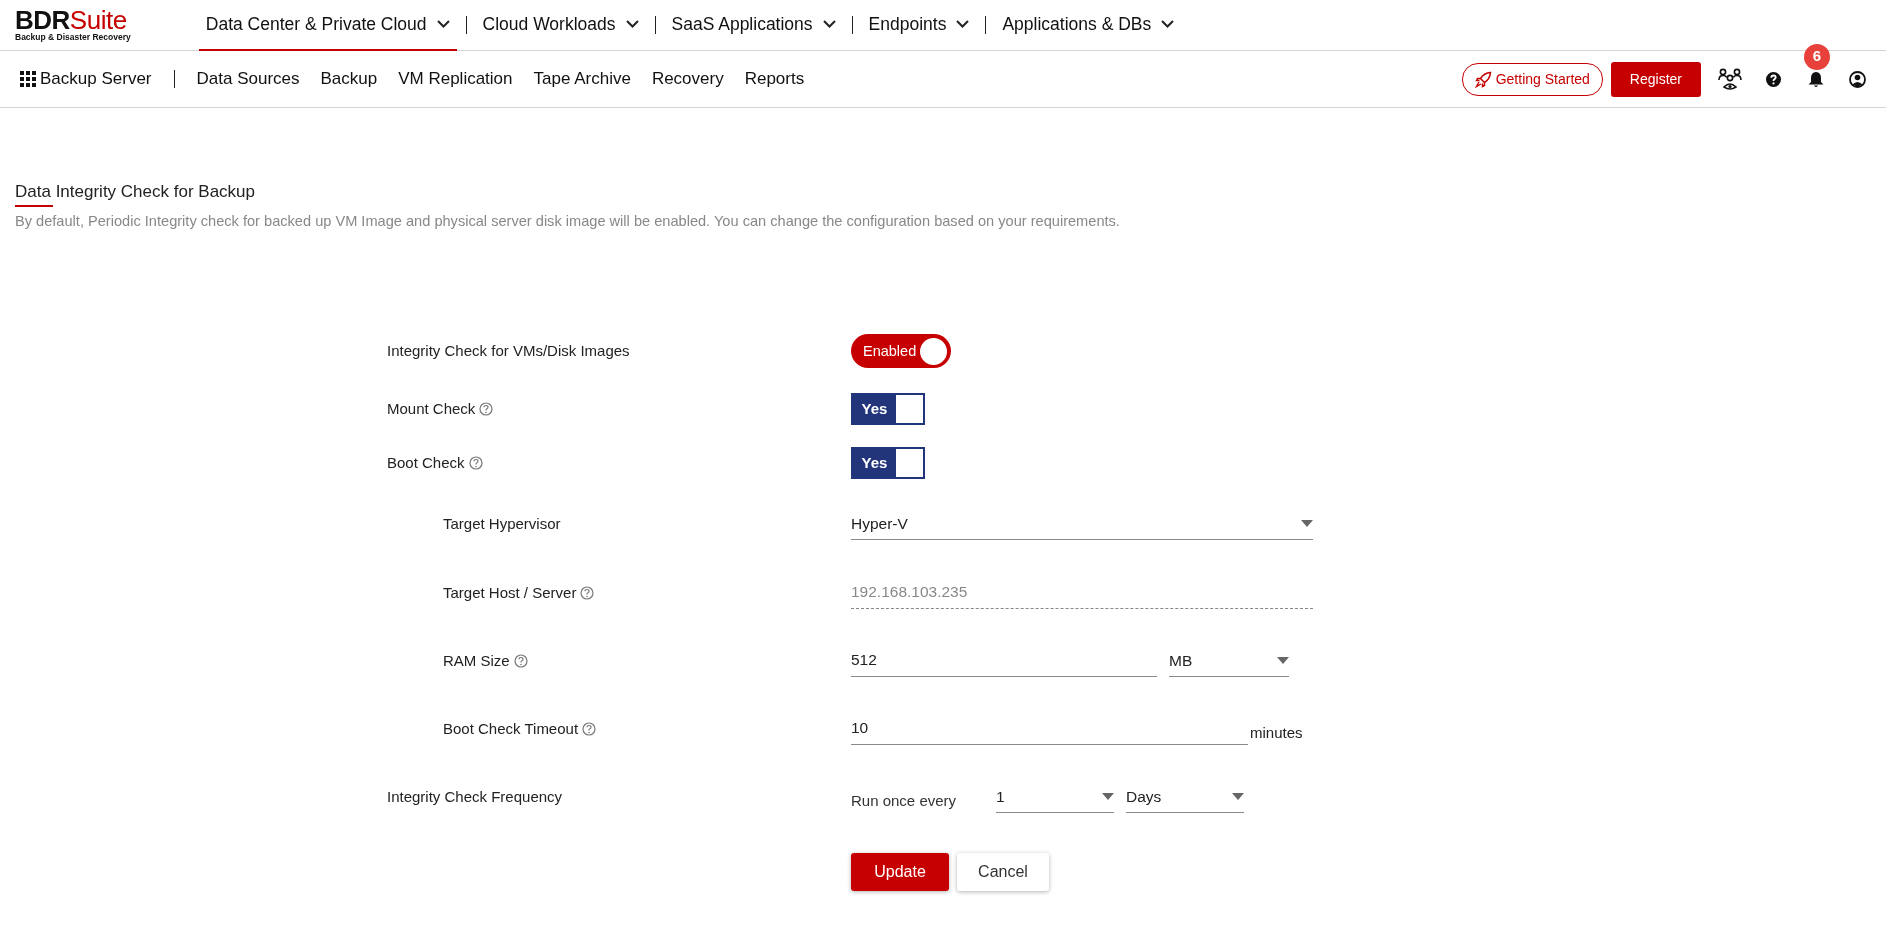 This screenshot has height=930, width=1886. I want to click on rocket-icon, so click(1483, 79).